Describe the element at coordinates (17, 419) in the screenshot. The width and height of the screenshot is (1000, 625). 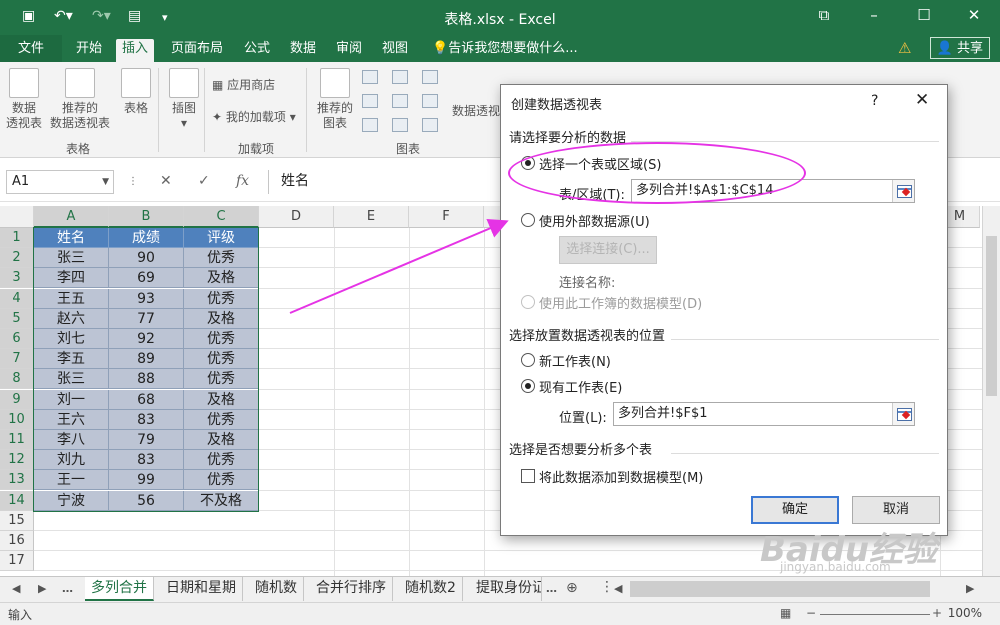
I see `row-header: 10` at that location.